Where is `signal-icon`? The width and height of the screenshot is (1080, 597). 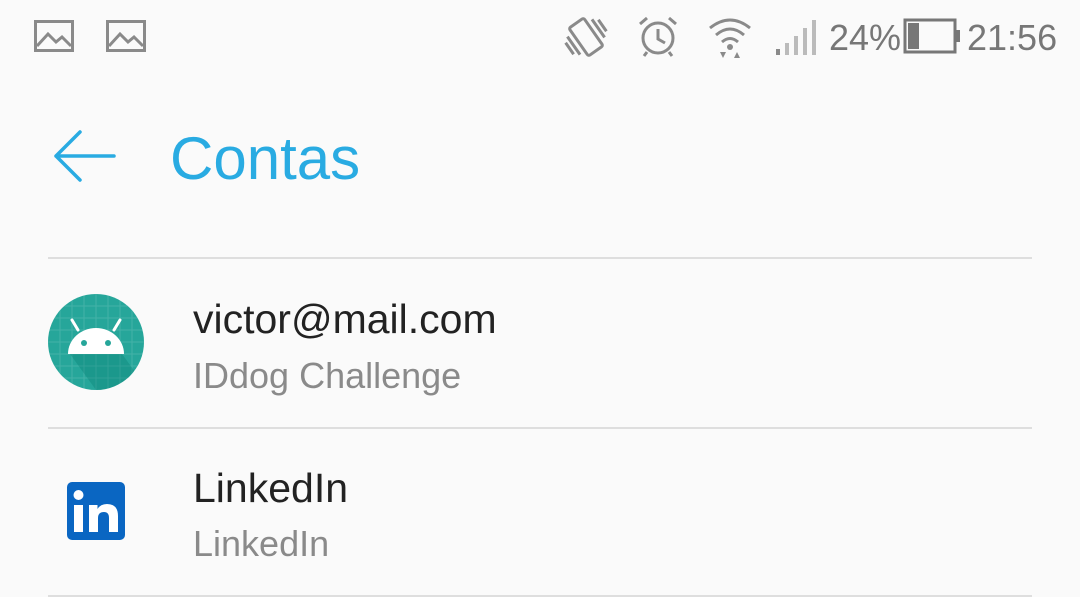
signal-icon is located at coordinates (796, 37).